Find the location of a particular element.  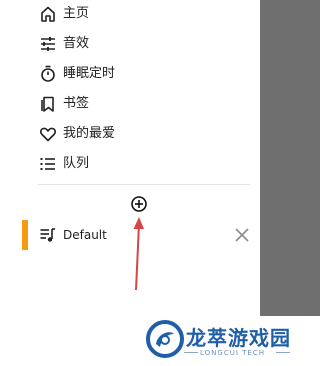

equalizer-icon is located at coordinates (48, 44).